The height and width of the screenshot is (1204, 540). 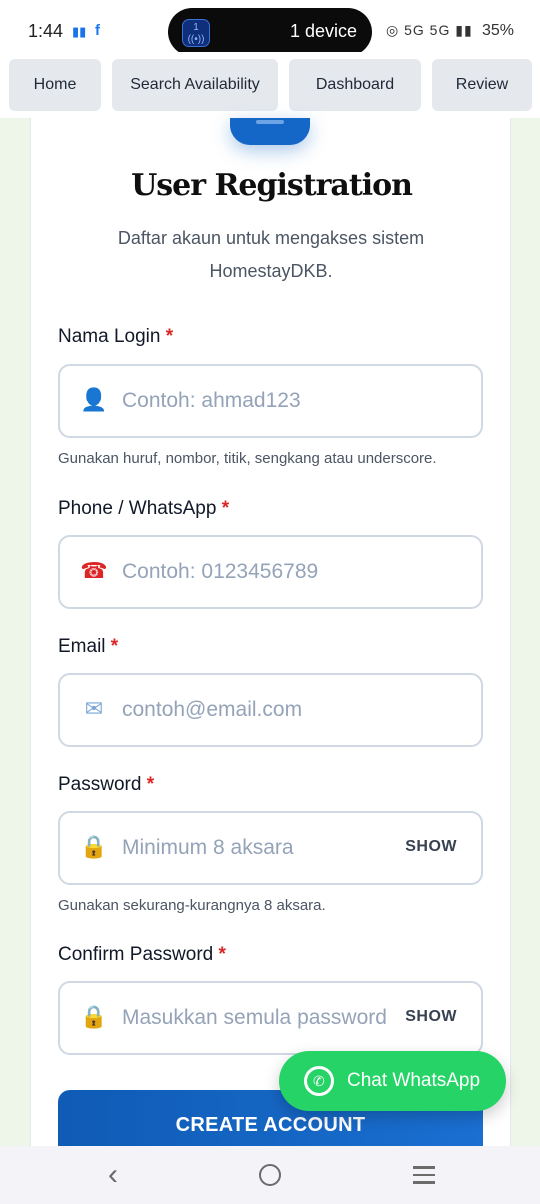 I want to click on login-label: Nama Login *, so click(x=115, y=337).